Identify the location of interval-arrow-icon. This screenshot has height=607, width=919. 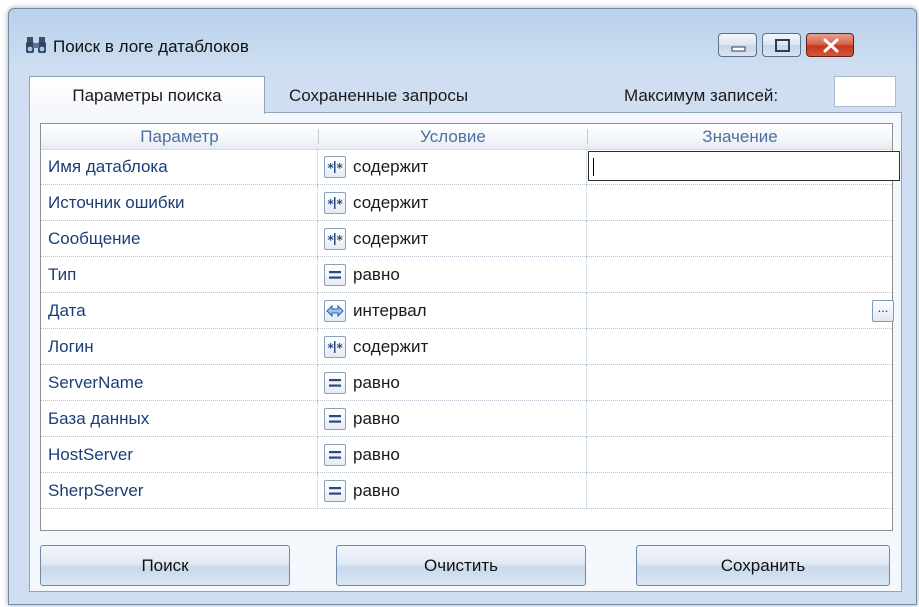
(335, 311).